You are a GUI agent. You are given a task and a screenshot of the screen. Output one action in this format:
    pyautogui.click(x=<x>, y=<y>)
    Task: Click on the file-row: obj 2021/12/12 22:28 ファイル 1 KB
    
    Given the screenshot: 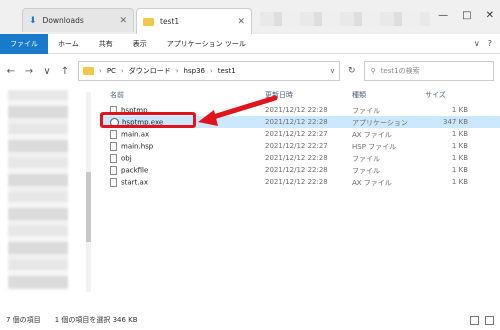 What is the action you would take?
    pyautogui.click(x=300, y=158)
    